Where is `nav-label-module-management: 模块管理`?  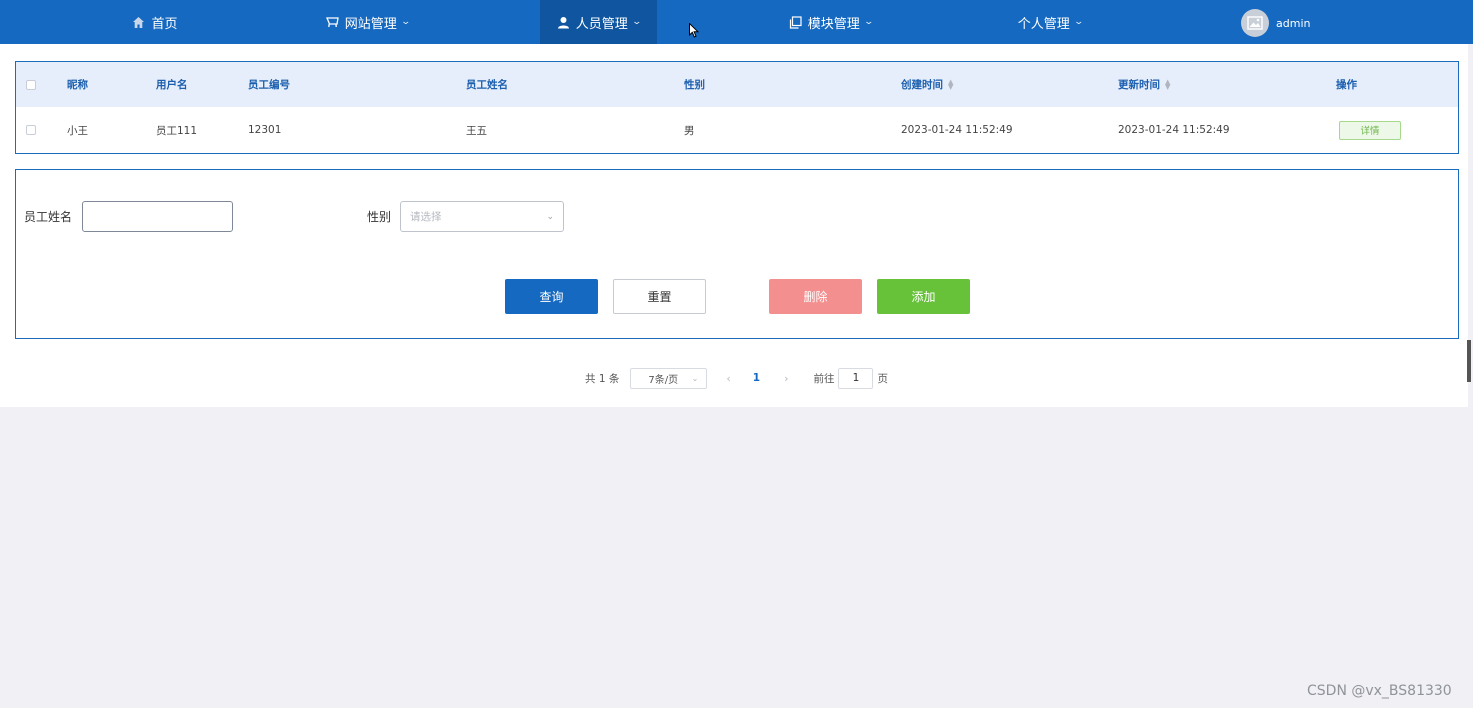 nav-label-module-management: 模块管理 is located at coordinates (833, 24).